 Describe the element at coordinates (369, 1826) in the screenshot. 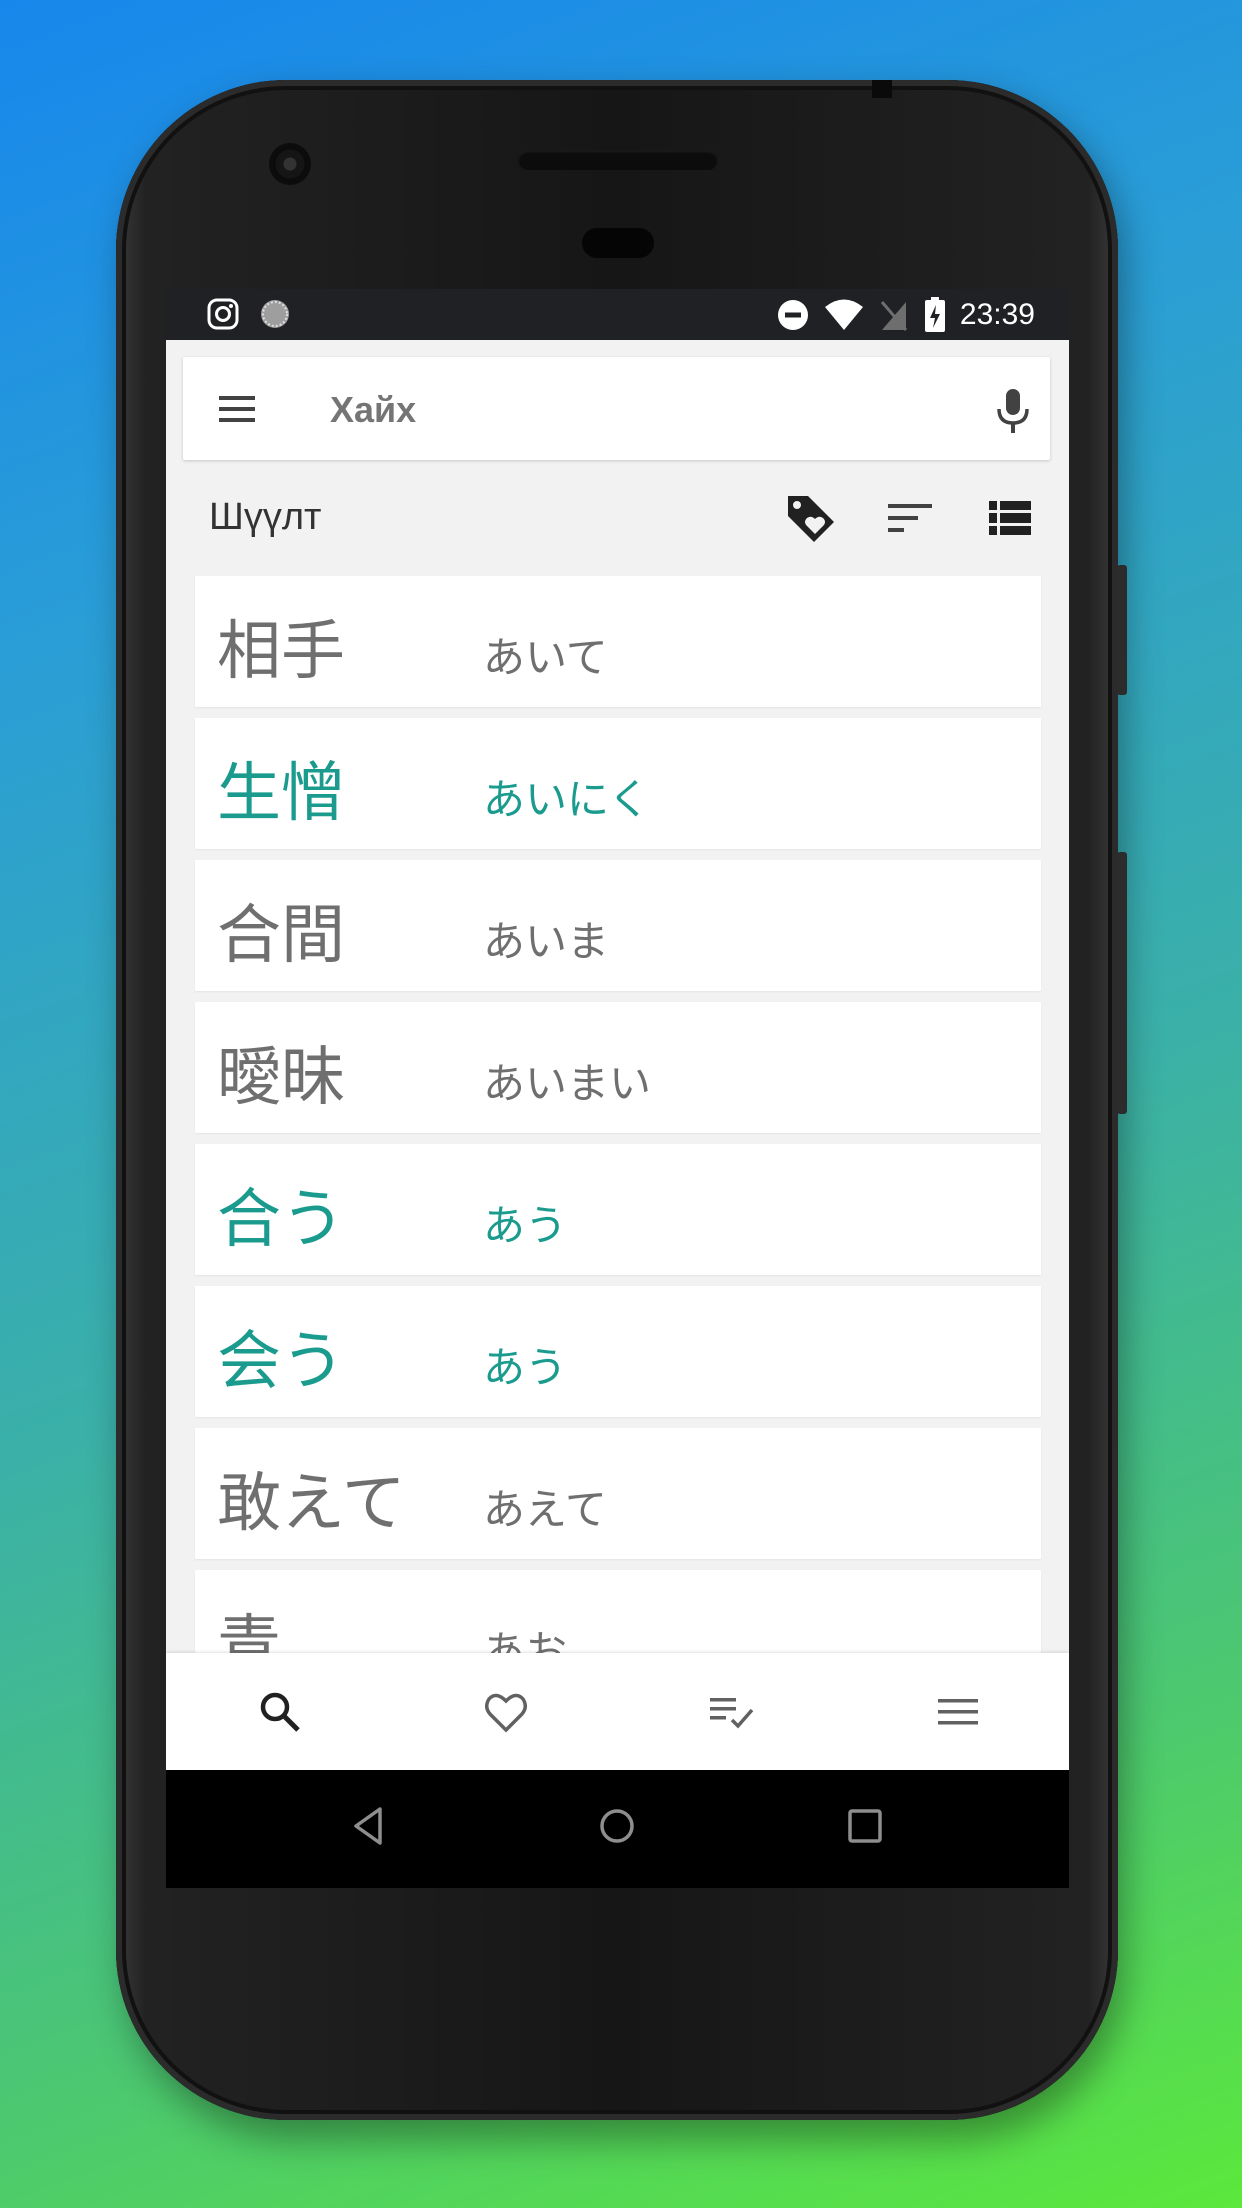

I see `back-icon` at that location.